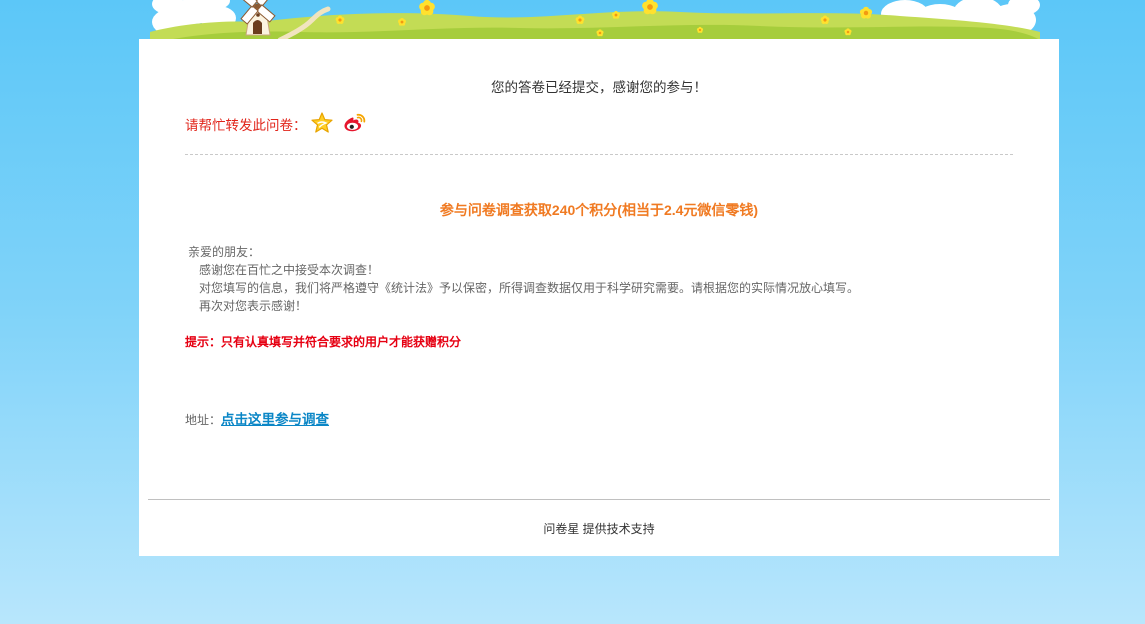  What do you see at coordinates (323, 342) in the screenshot?
I see `promo-tip: 提示：只有认真填写并符合要求的用户才能获赠积分` at bounding box center [323, 342].